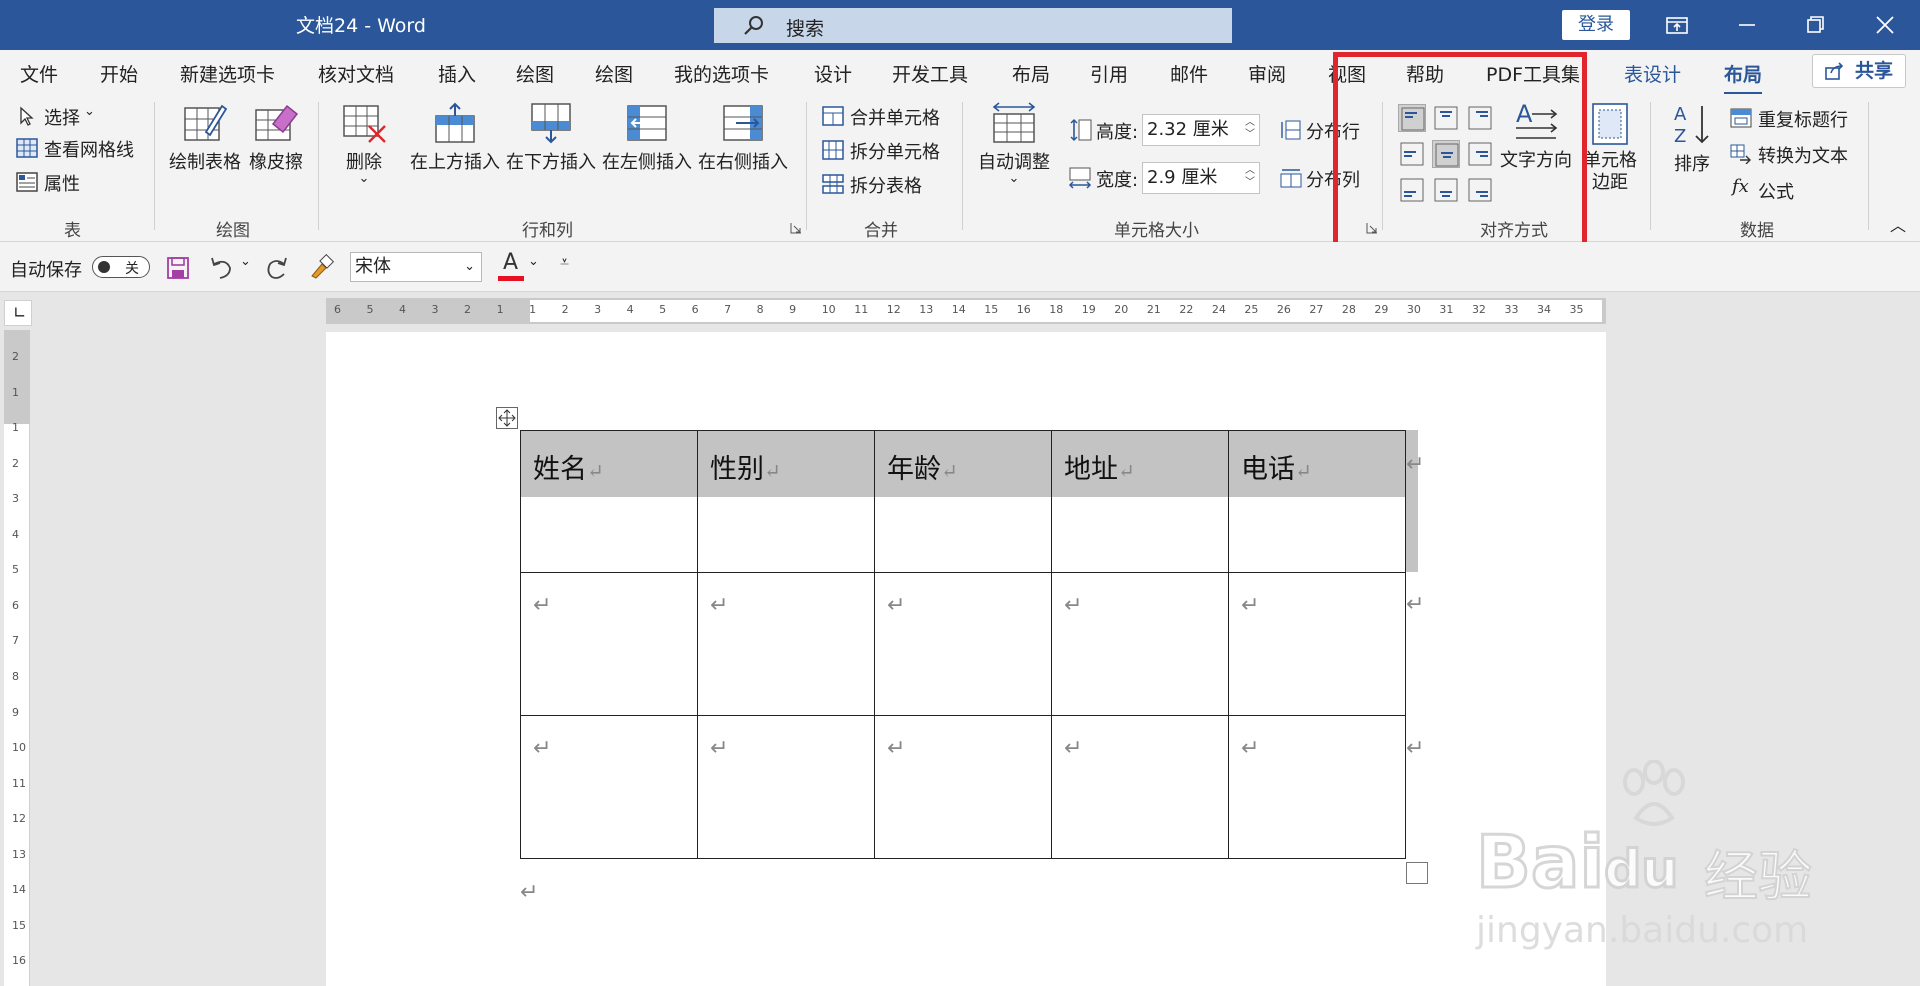  Describe the element at coordinates (457, 73) in the screenshot. I see `tab-insert: 插入` at that location.